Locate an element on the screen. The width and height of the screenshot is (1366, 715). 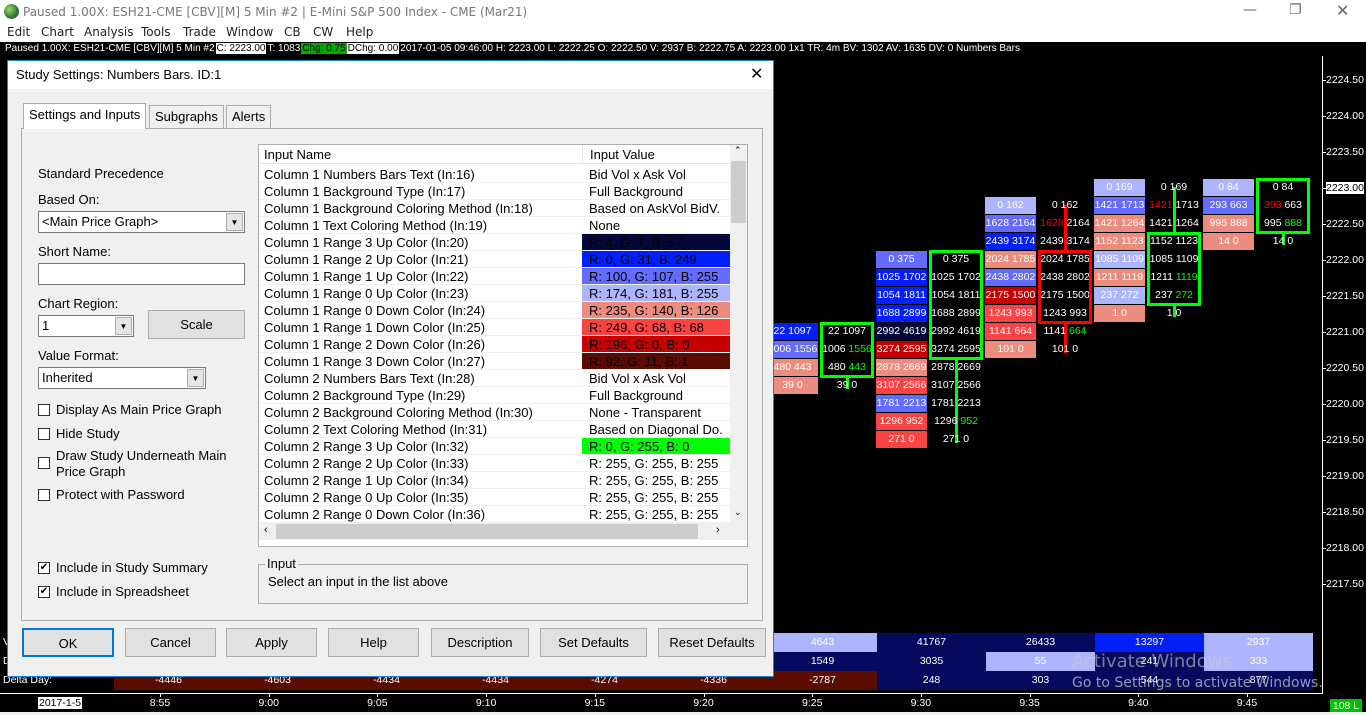
chart-region-select: 1 ▼ is located at coordinates (86, 326).